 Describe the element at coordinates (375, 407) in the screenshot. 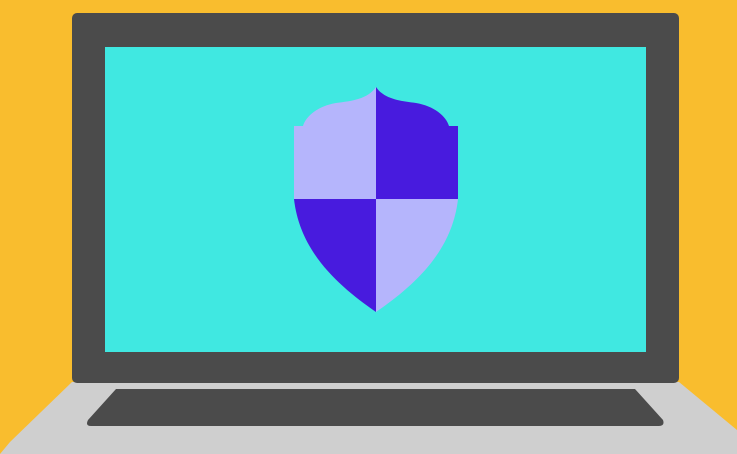

I see `laptop-keyboard-area` at that location.